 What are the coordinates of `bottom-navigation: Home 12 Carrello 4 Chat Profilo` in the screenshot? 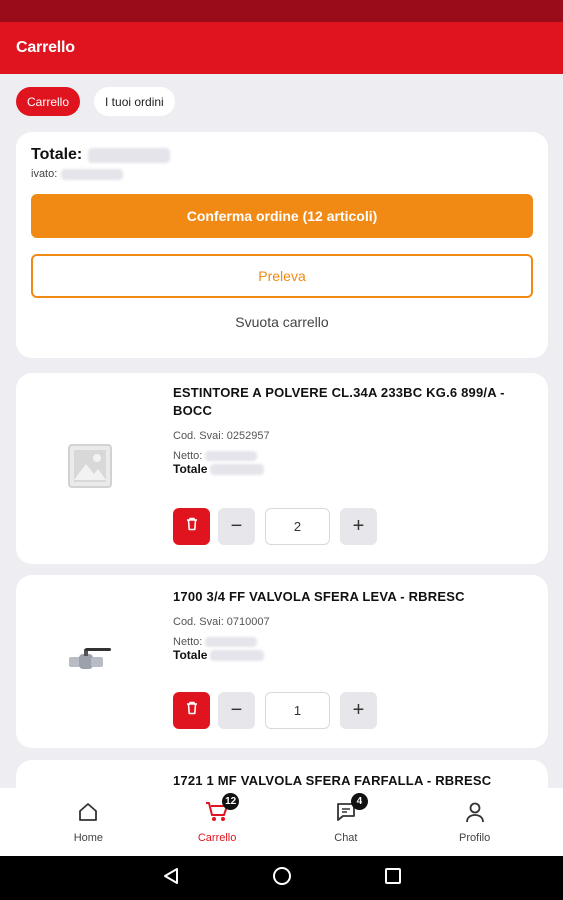 It's located at (281, 822).